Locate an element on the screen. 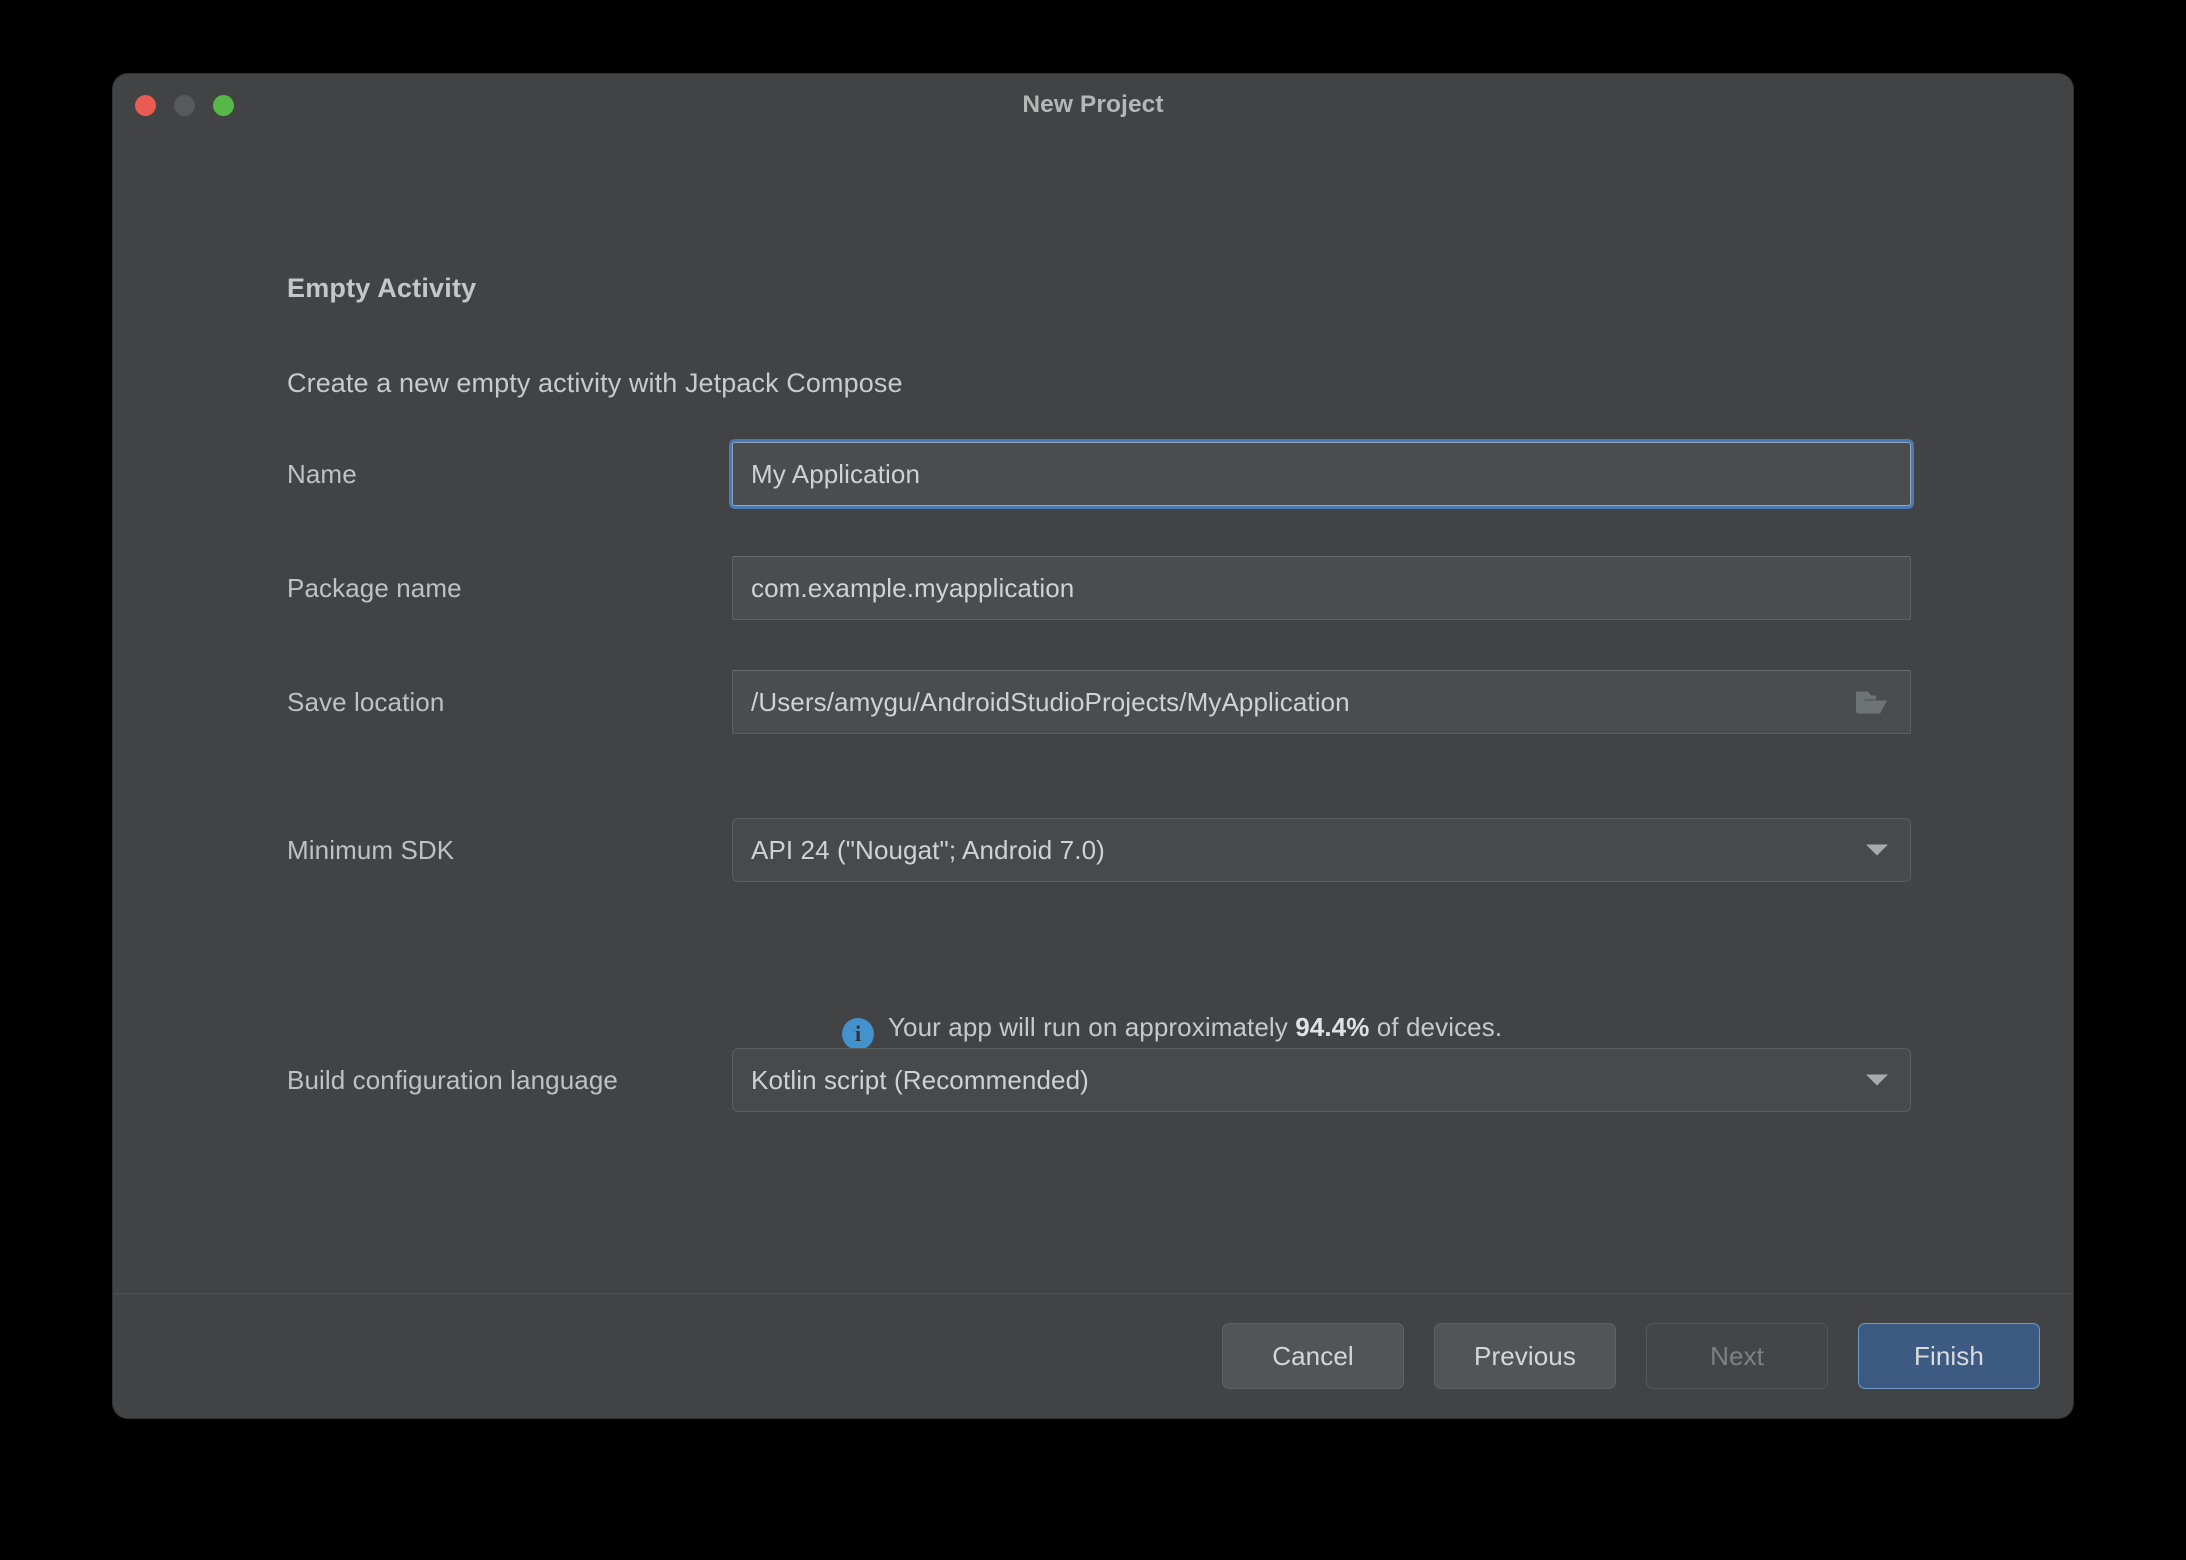 The image size is (2186, 1560). sdk-coverage-text-after: of devices. is located at coordinates (1436, 1027).